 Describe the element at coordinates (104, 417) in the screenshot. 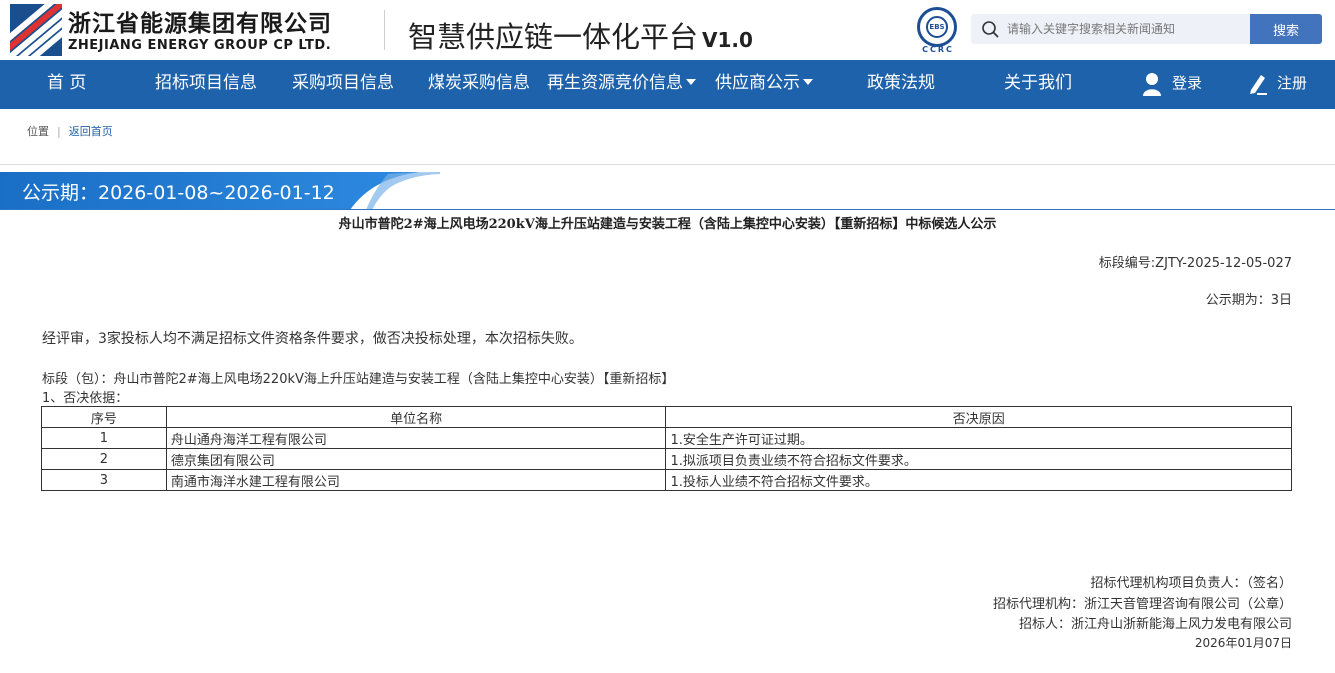

I see `column-header-no: 序号` at that location.